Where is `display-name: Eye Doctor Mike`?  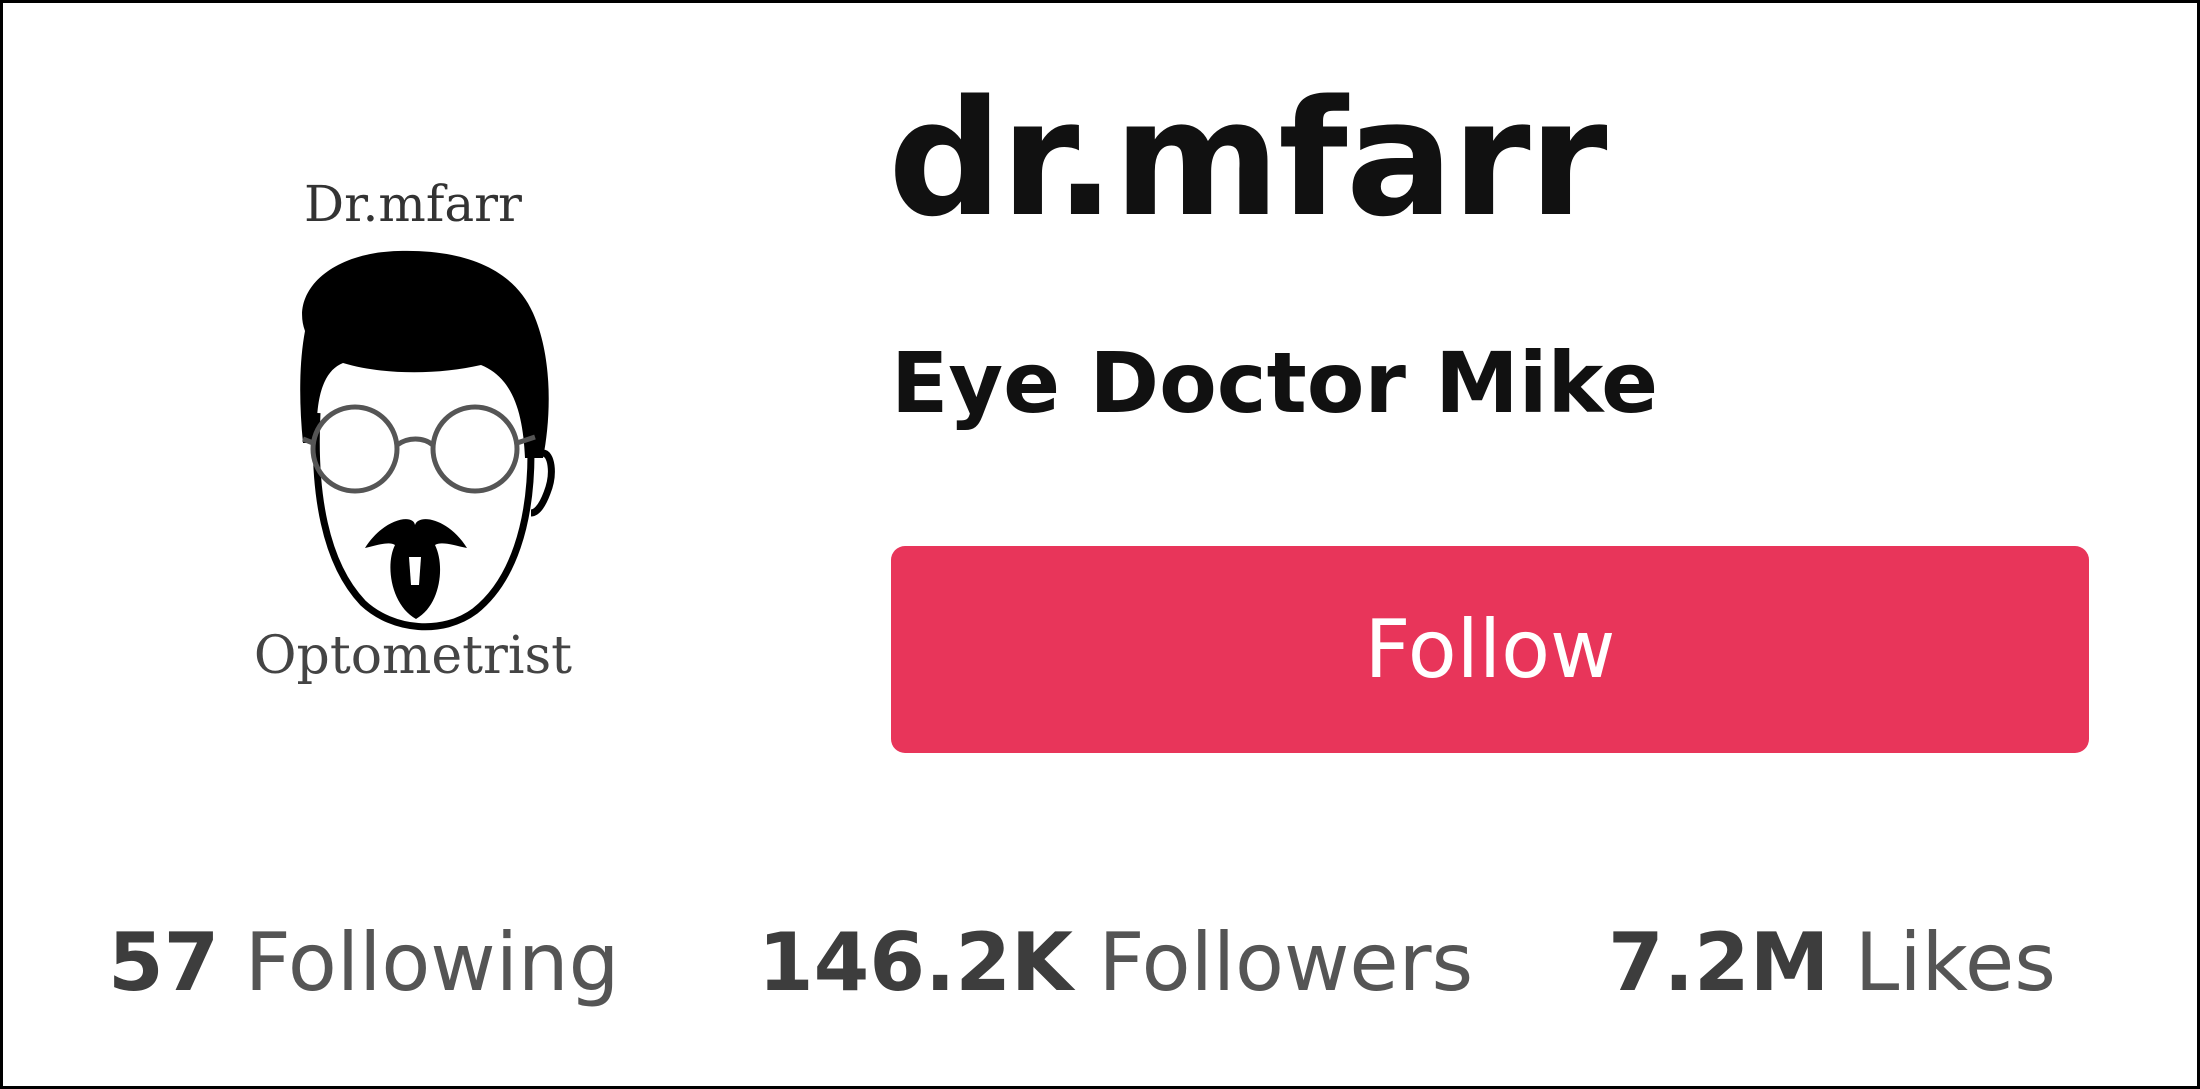 display-name: Eye Doctor Mike is located at coordinates (1275, 383).